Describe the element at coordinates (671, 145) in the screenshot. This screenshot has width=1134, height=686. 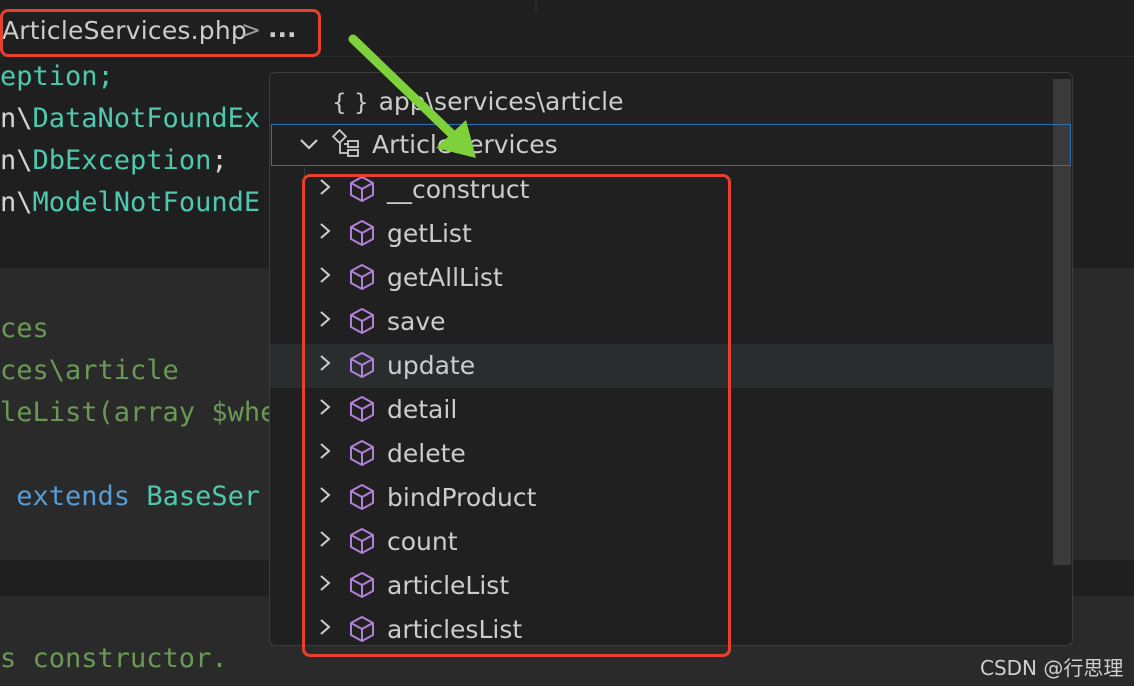
I see `class-row-articleservices: ArticleServices` at that location.